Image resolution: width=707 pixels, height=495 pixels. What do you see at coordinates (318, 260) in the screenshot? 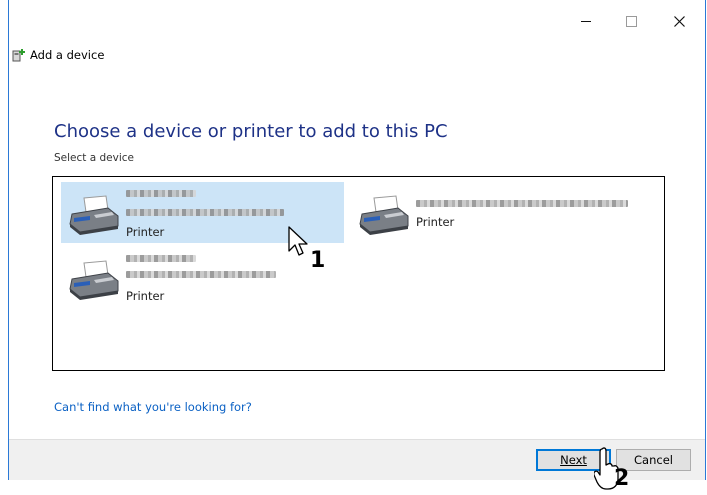
I see `step-number-1: 1` at bounding box center [318, 260].